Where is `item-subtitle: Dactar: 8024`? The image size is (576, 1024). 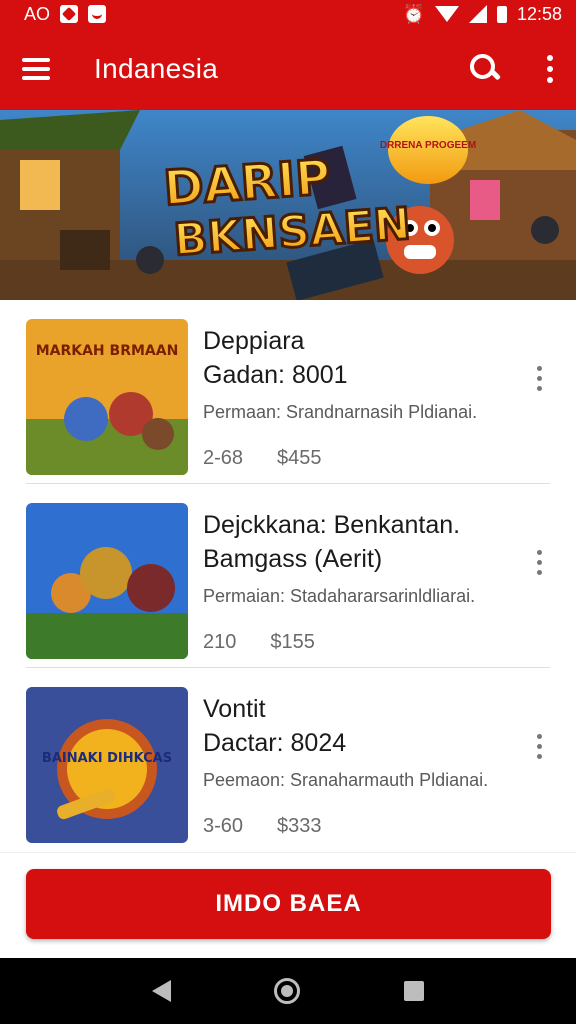 item-subtitle: Dactar: 8024 is located at coordinates (275, 743).